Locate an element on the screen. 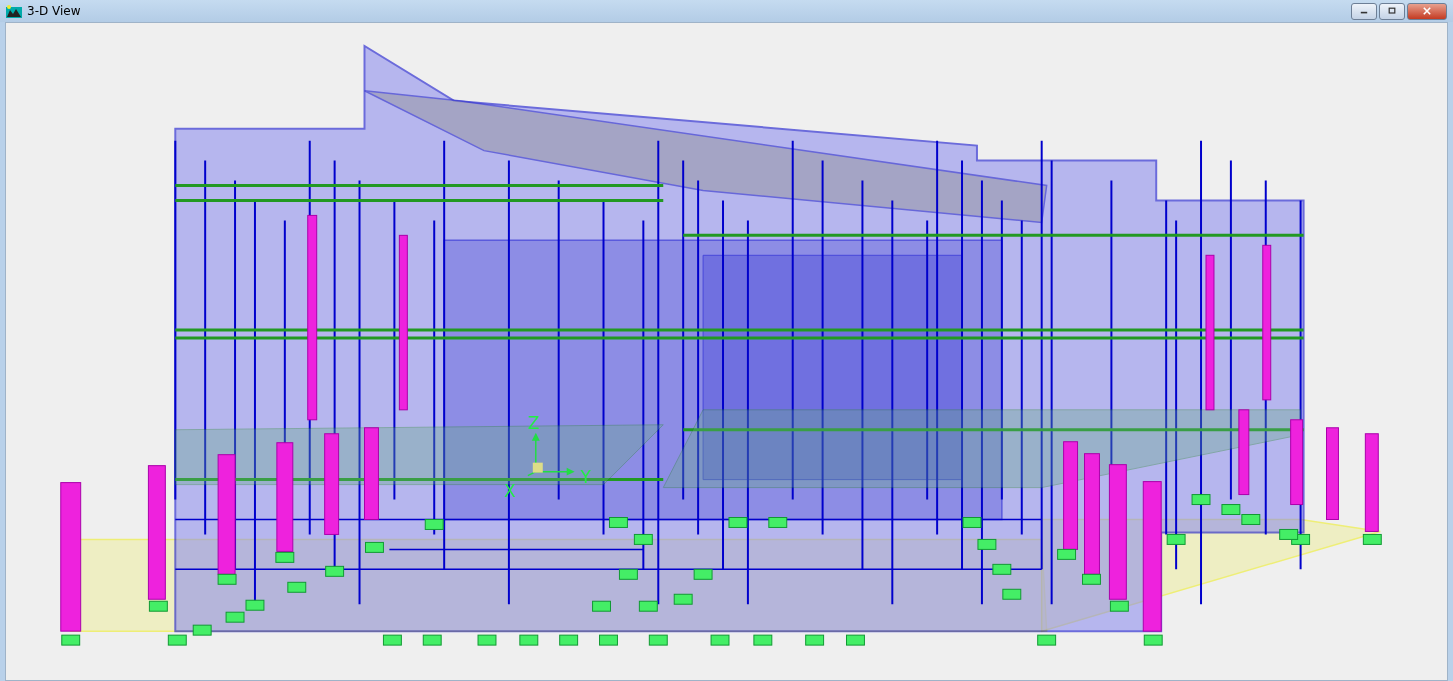 The image size is (1453, 681). close-icon is located at coordinates (1427, 11).